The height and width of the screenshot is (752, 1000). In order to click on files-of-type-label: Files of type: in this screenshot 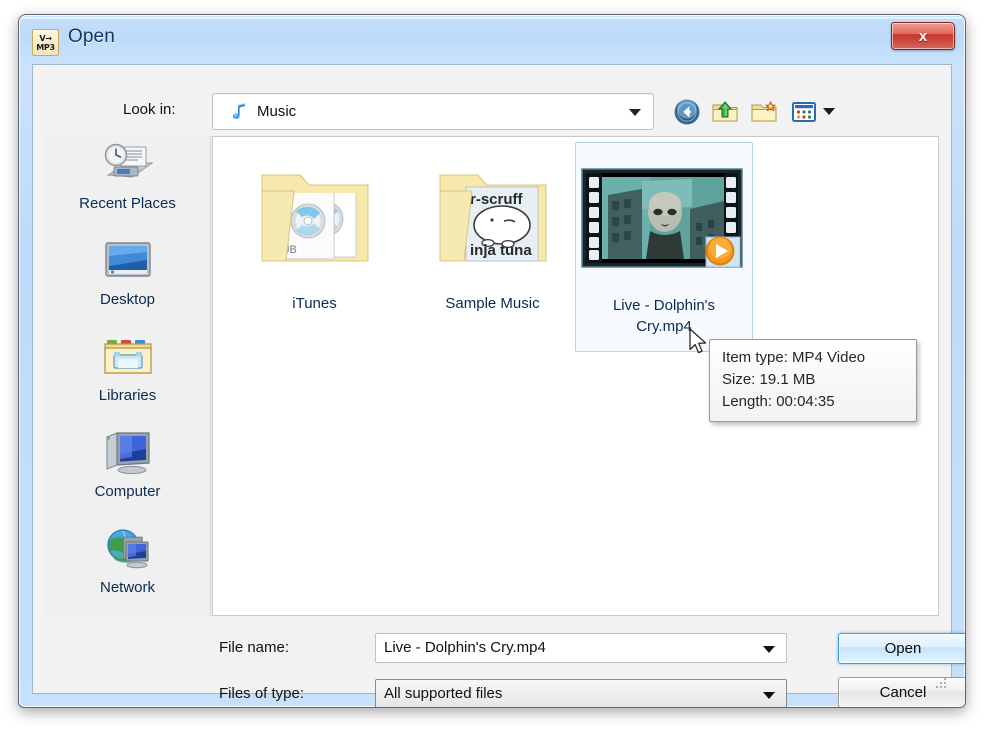, I will do `click(262, 693)`.